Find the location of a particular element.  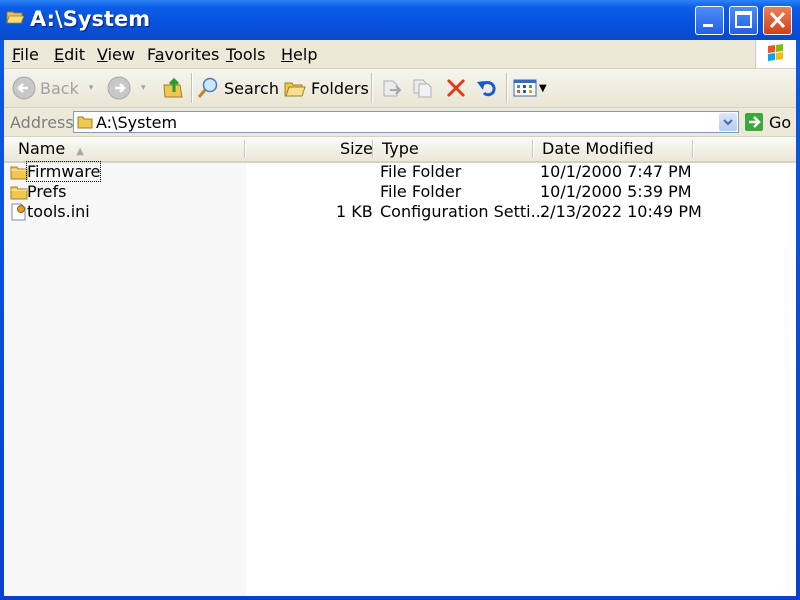

forward-button: ▾ is located at coordinates (126, 88).